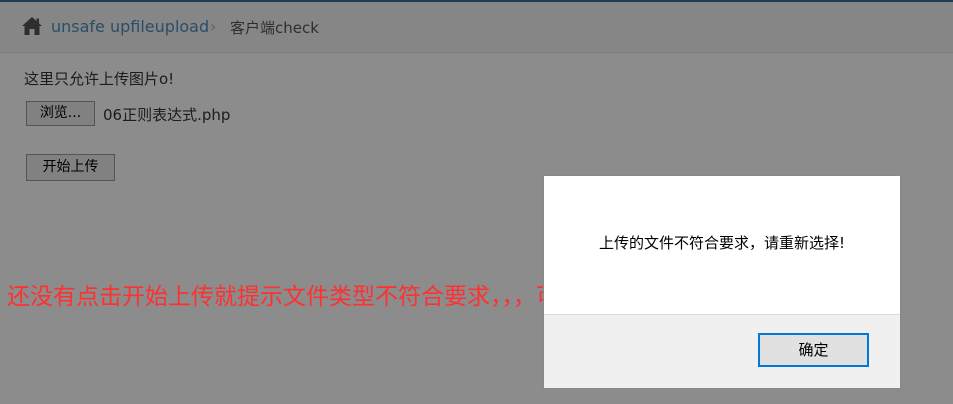 This screenshot has width=953, height=404. Describe the element at coordinates (813, 350) in the screenshot. I see `ok-button: 确定` at that location.